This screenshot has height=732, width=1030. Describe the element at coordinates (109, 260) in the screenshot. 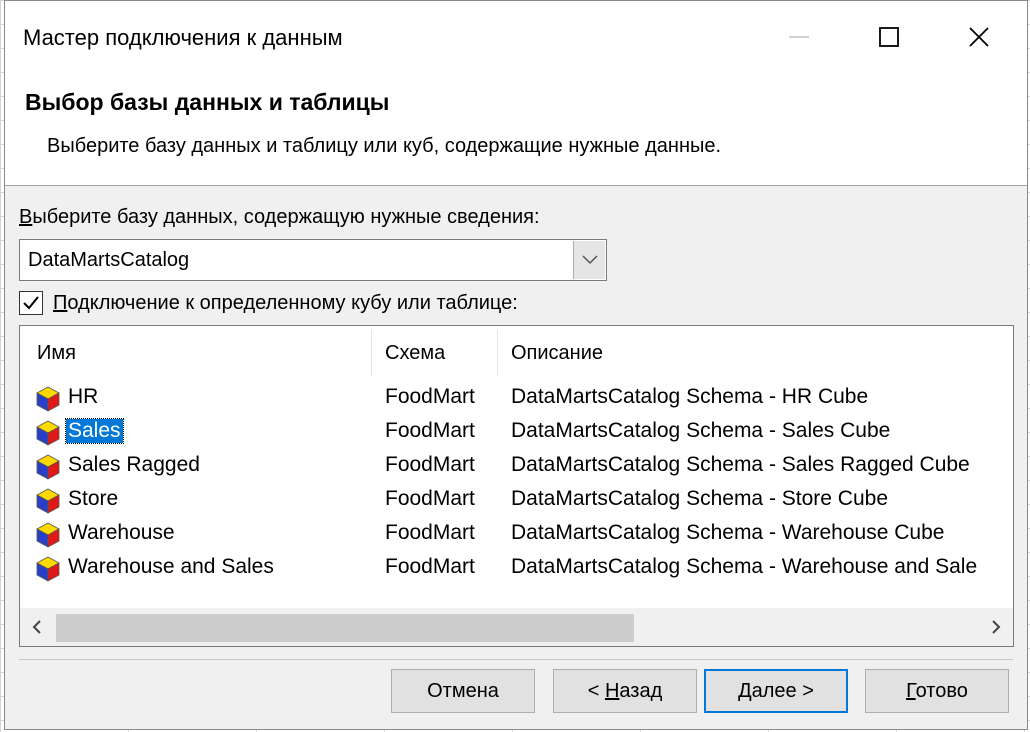

I see `database-dropdown-value: DataMartsCatalog` at that location.